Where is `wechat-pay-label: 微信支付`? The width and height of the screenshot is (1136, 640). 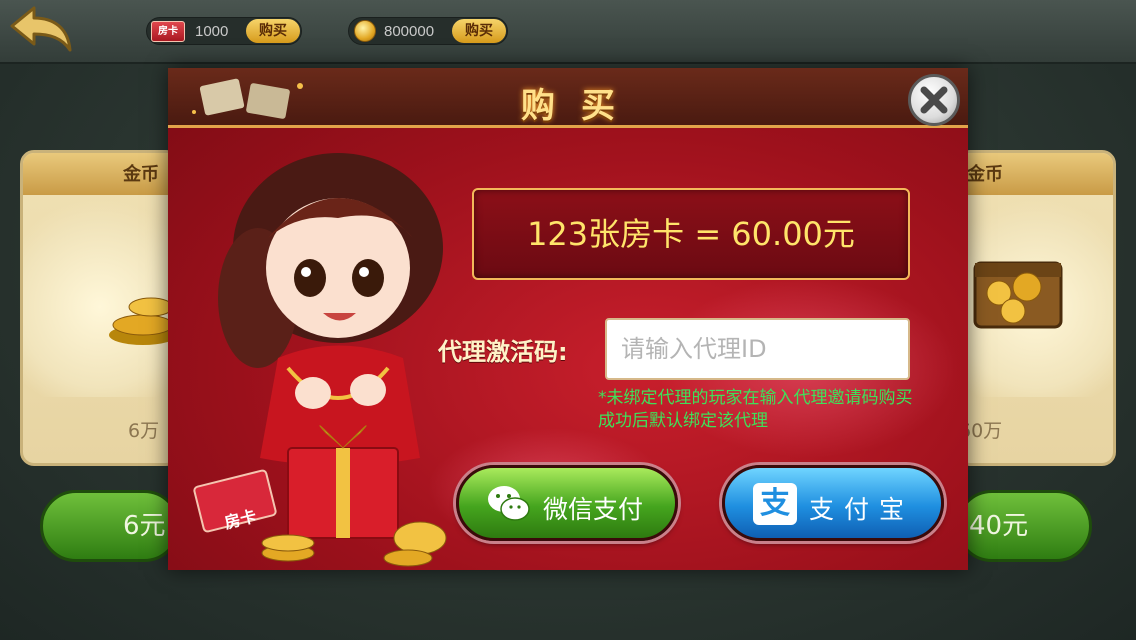 wechat-pay-label: 微信支付 is located at coordinates (593, 509).